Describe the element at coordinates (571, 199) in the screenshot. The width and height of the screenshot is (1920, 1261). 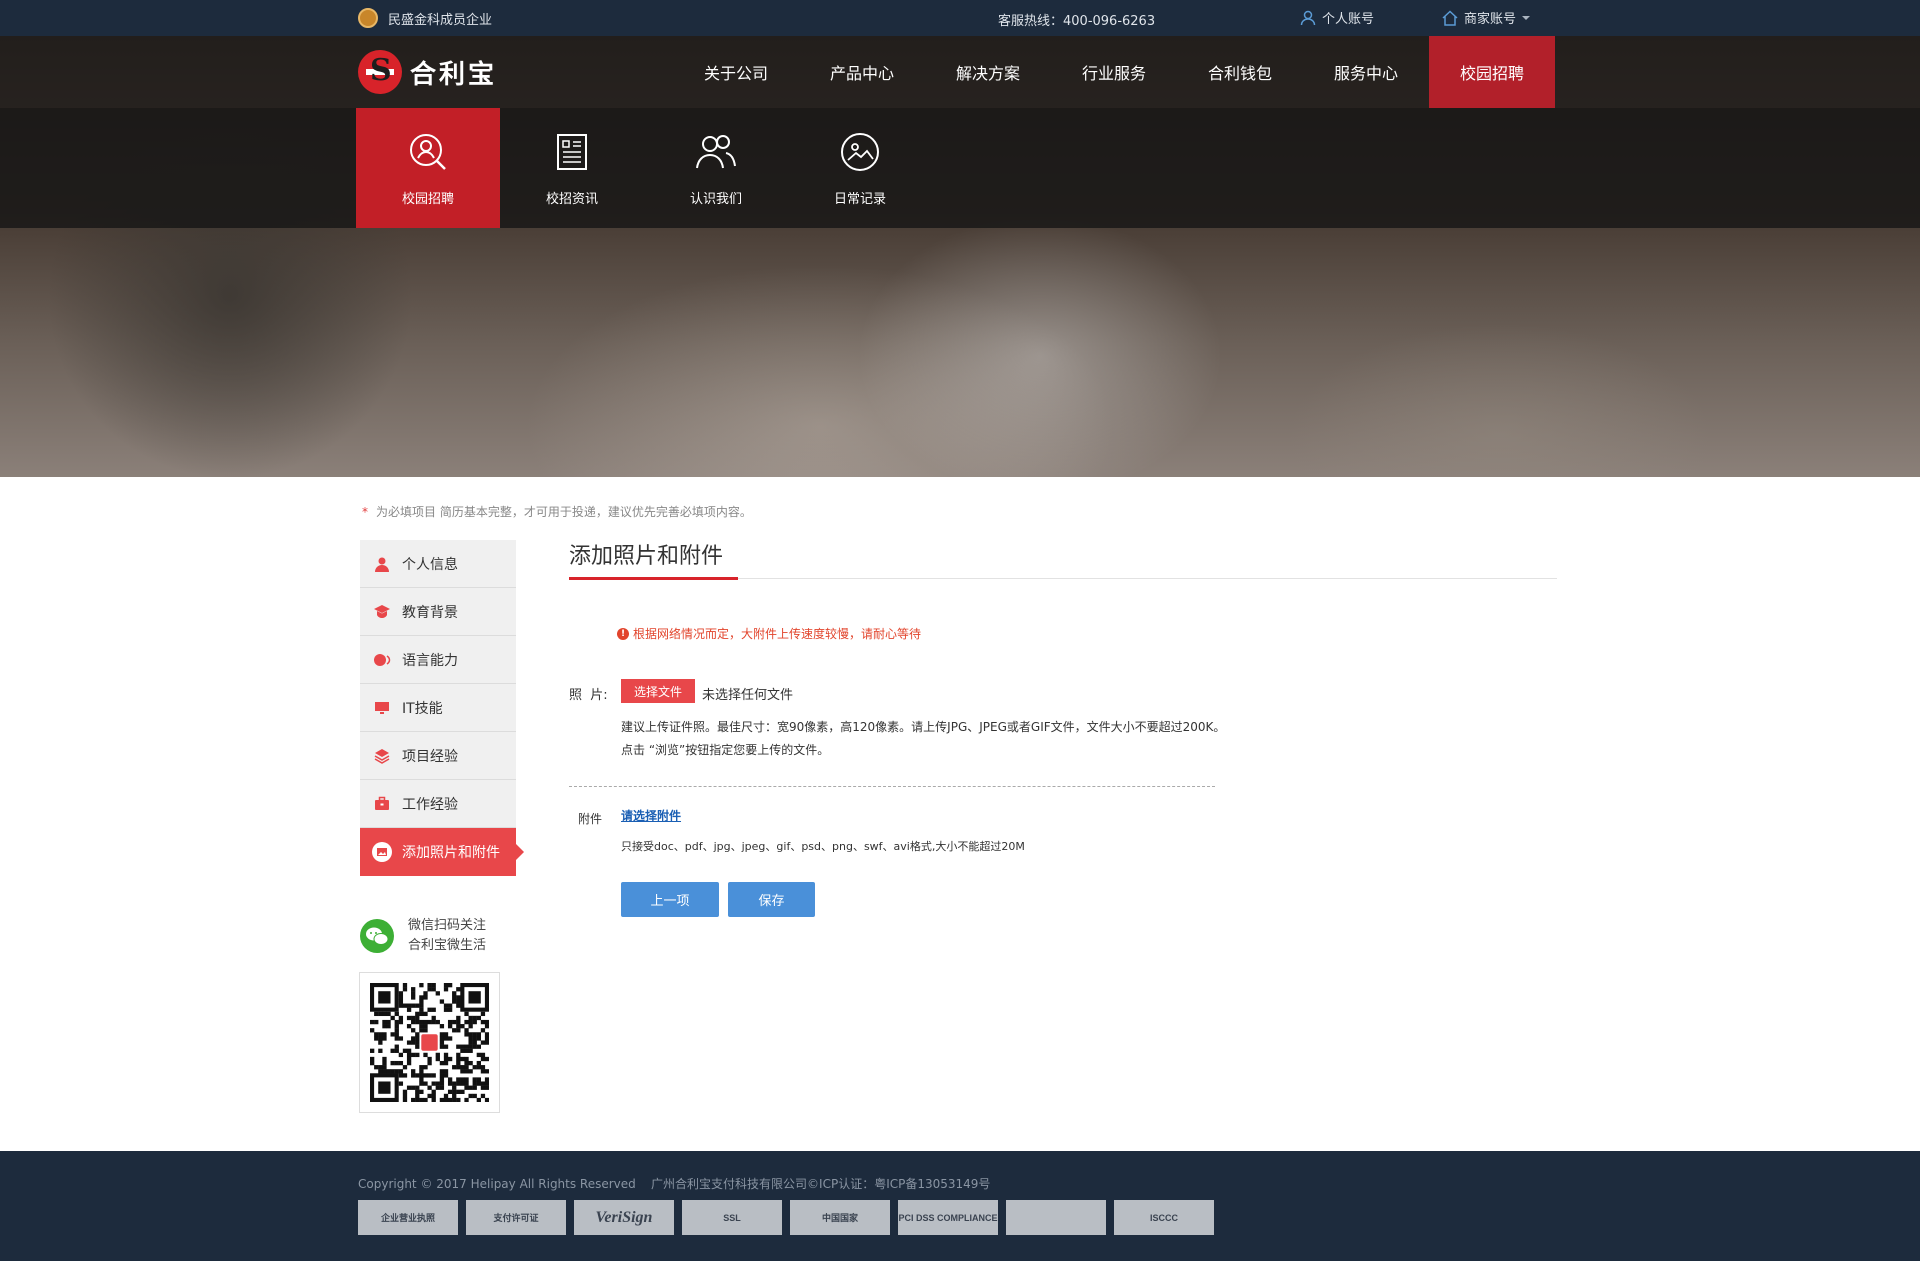
I see `subnav-label: 校招资讯` at that location.